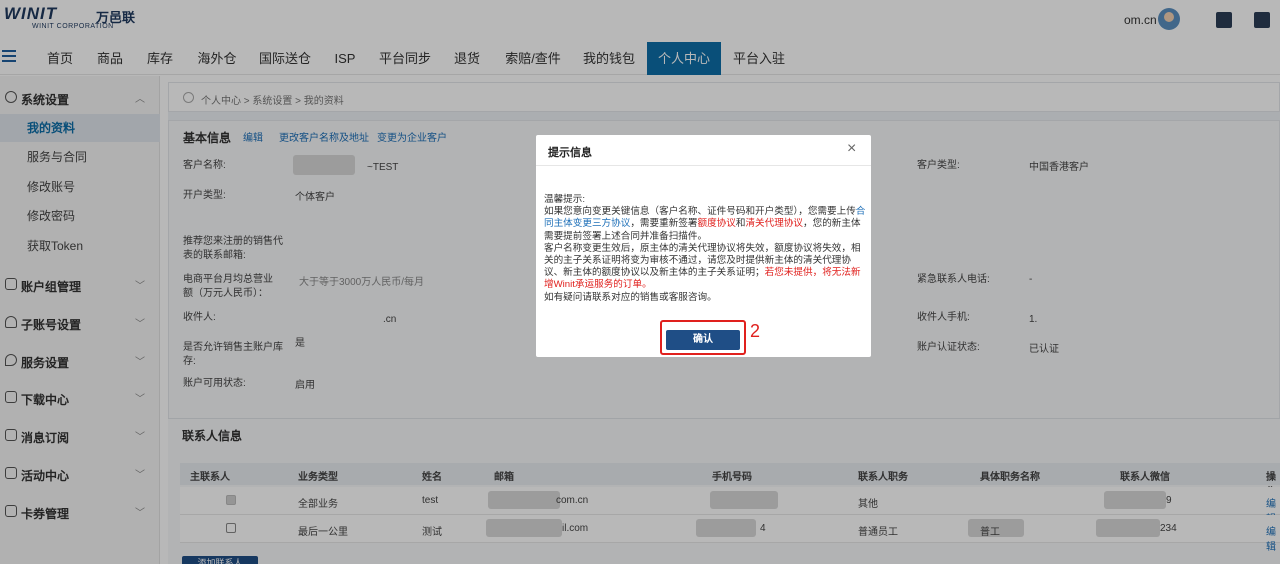 The height and width of the screenshot is (564, 1280). Describe the element at coordinates (630, 297) in the screenshot. I see `modal-paragraph-3: 如有疑问请联系对应的销售或客服咨询。` at that location.